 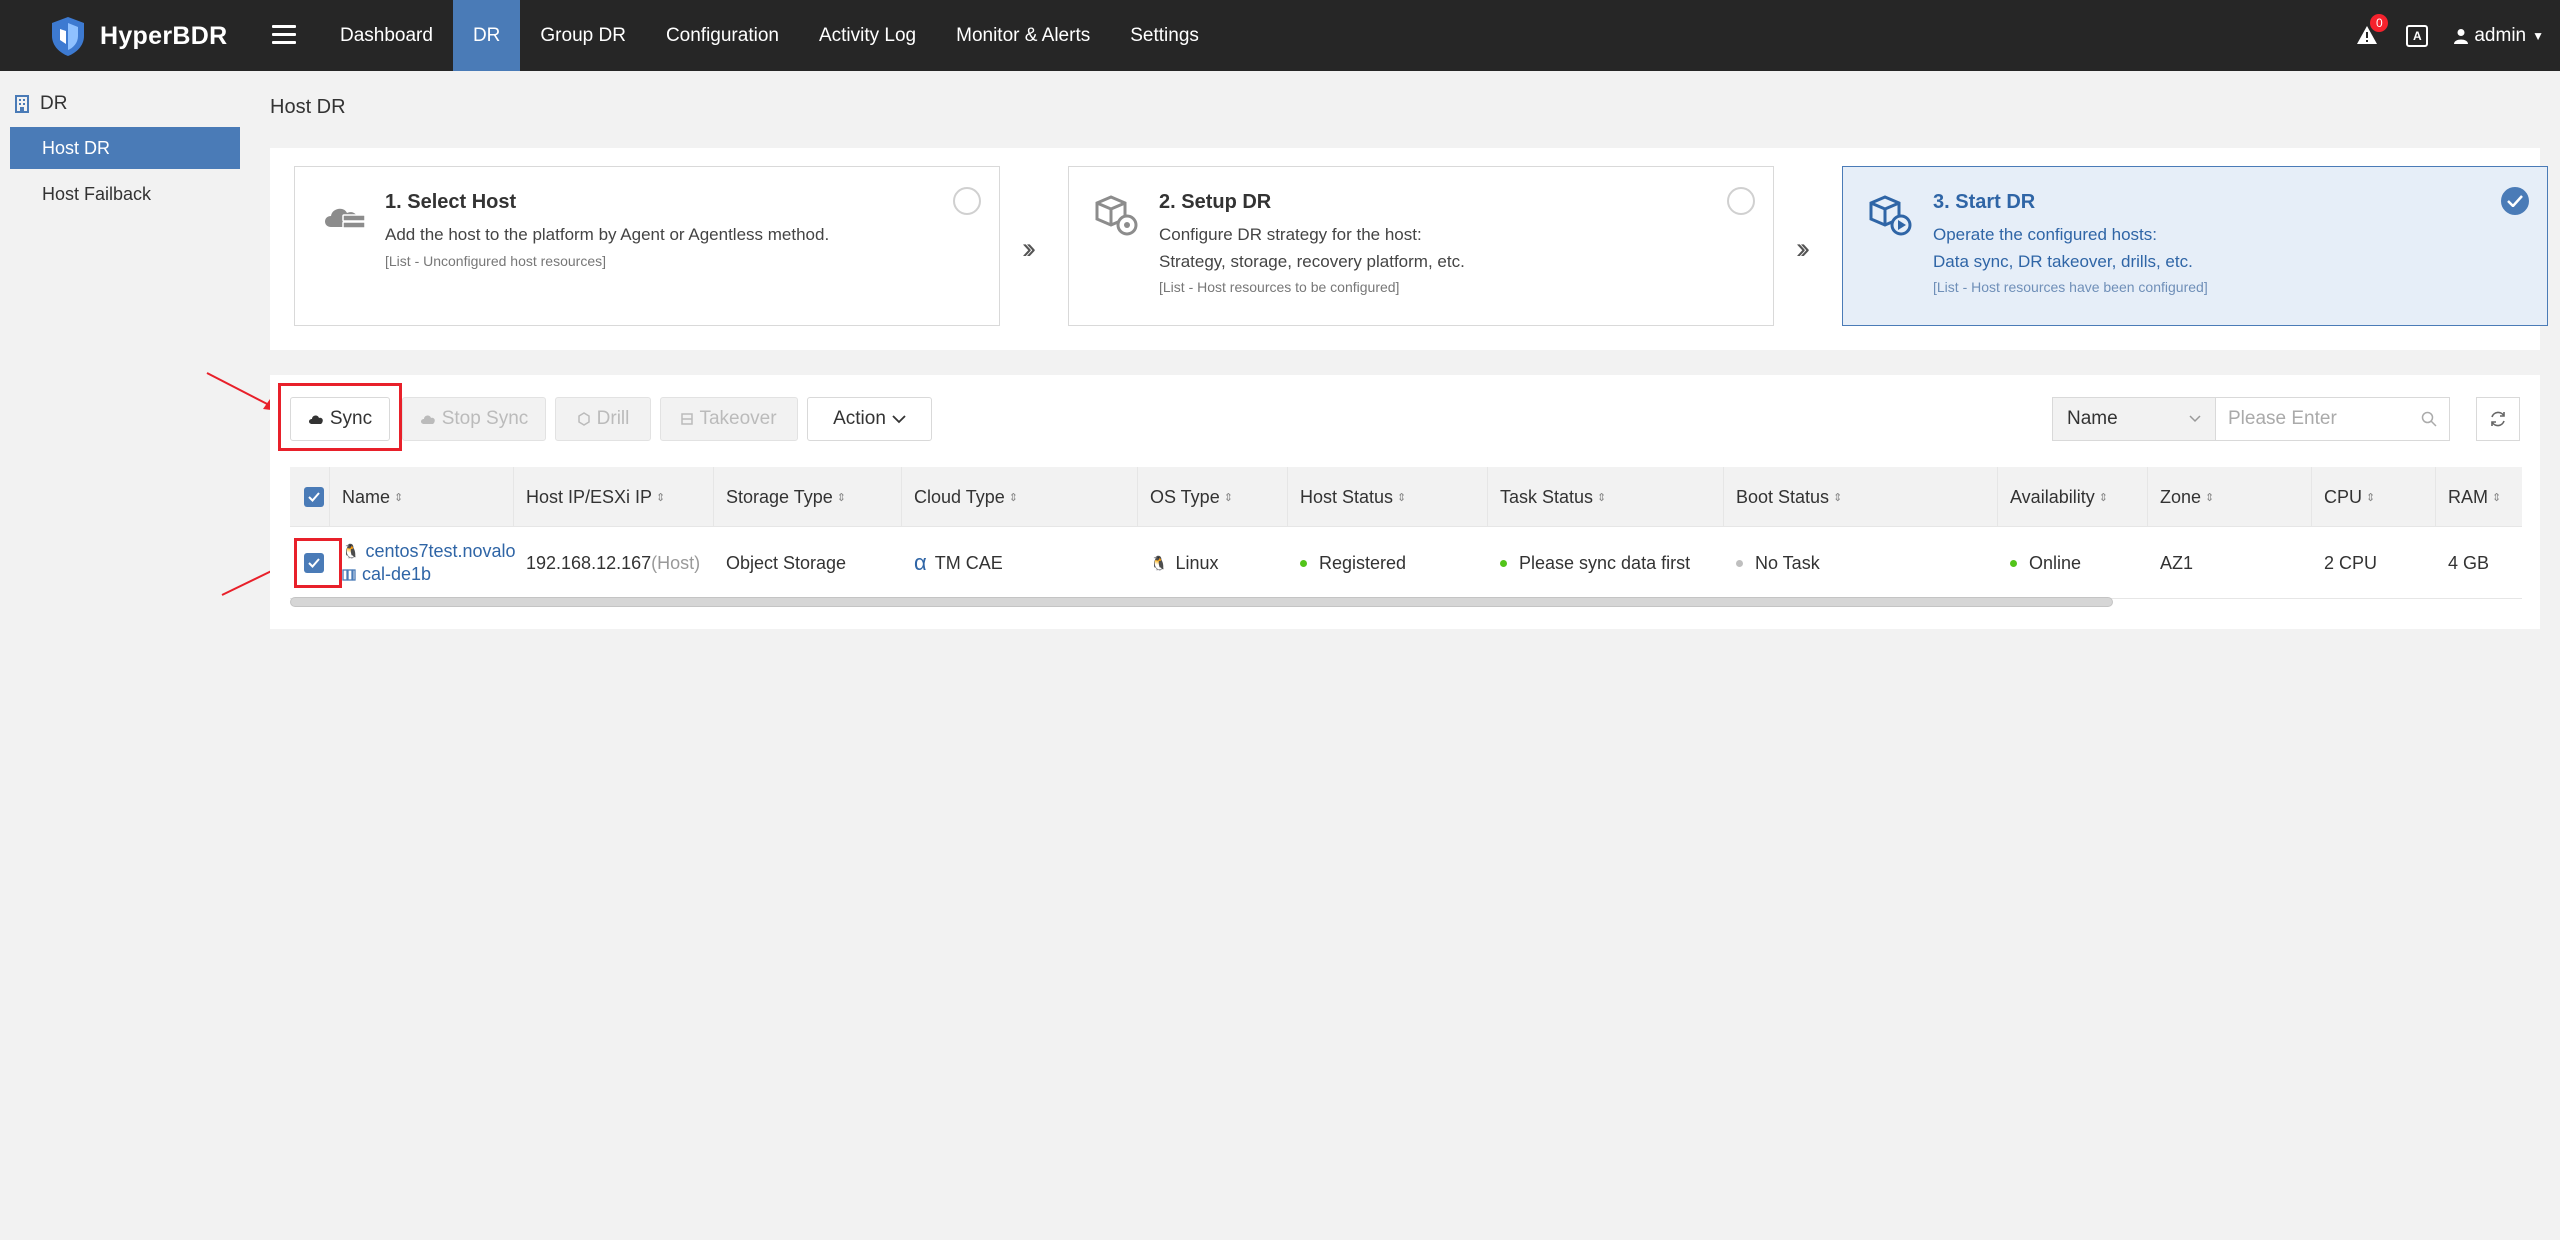 What do you see at coordinates (284, 35) in the screenshot?
I see `menu-toggle-icon` at bounding box center [284, 35].